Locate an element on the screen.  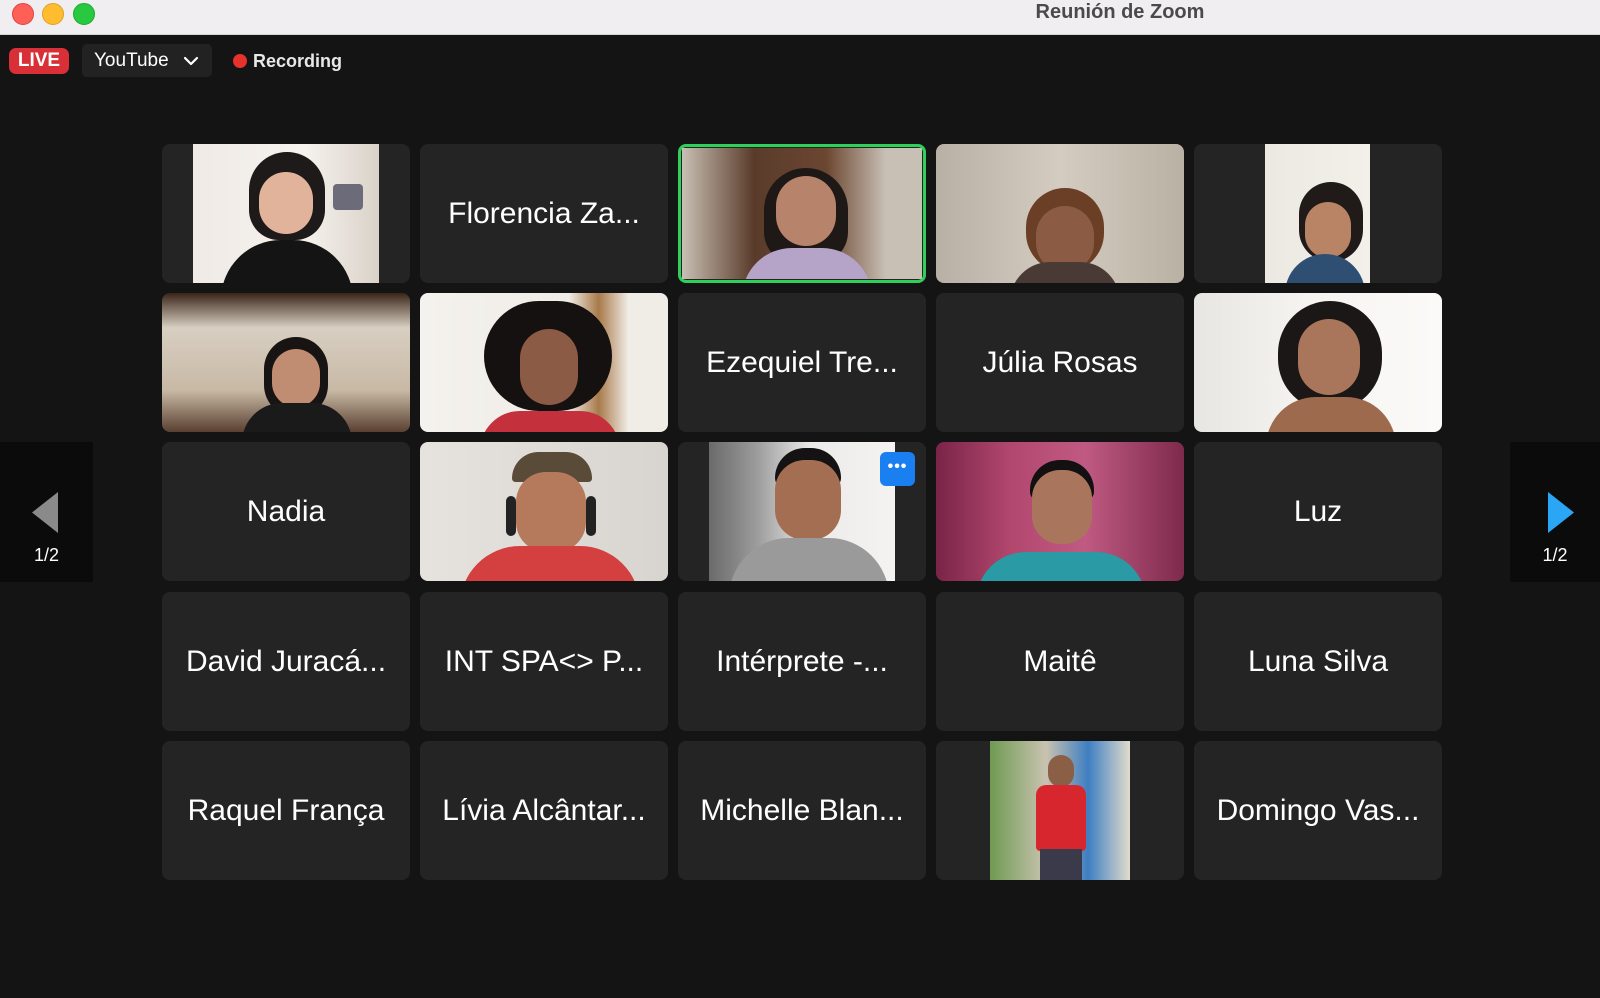
participant-tile: Raquel França is located at coordinates (286, 810).